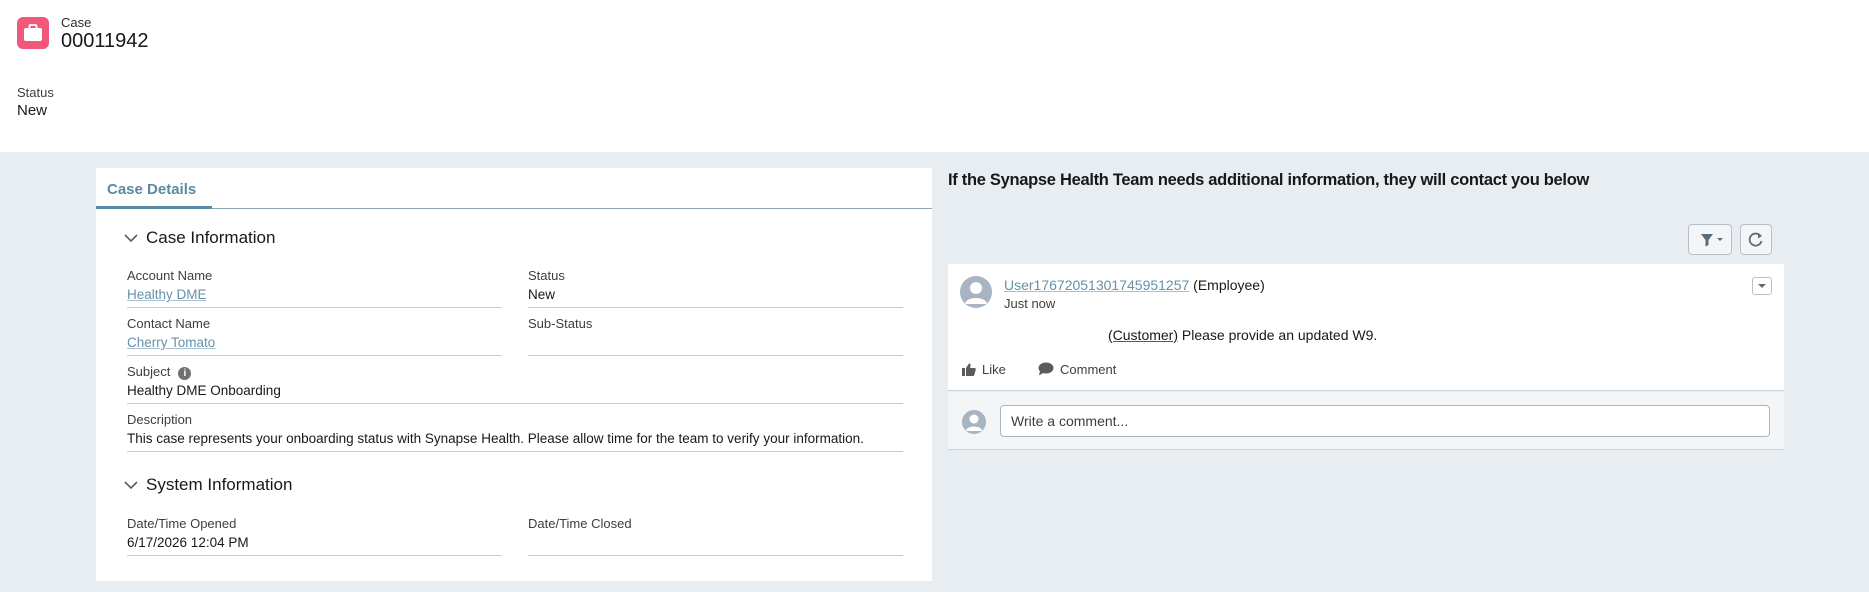 This screenshot has height=592, width=1869. Describe the element at coordinates (32, 110) in the screenshot. I see `header-status-value: New` at that location.